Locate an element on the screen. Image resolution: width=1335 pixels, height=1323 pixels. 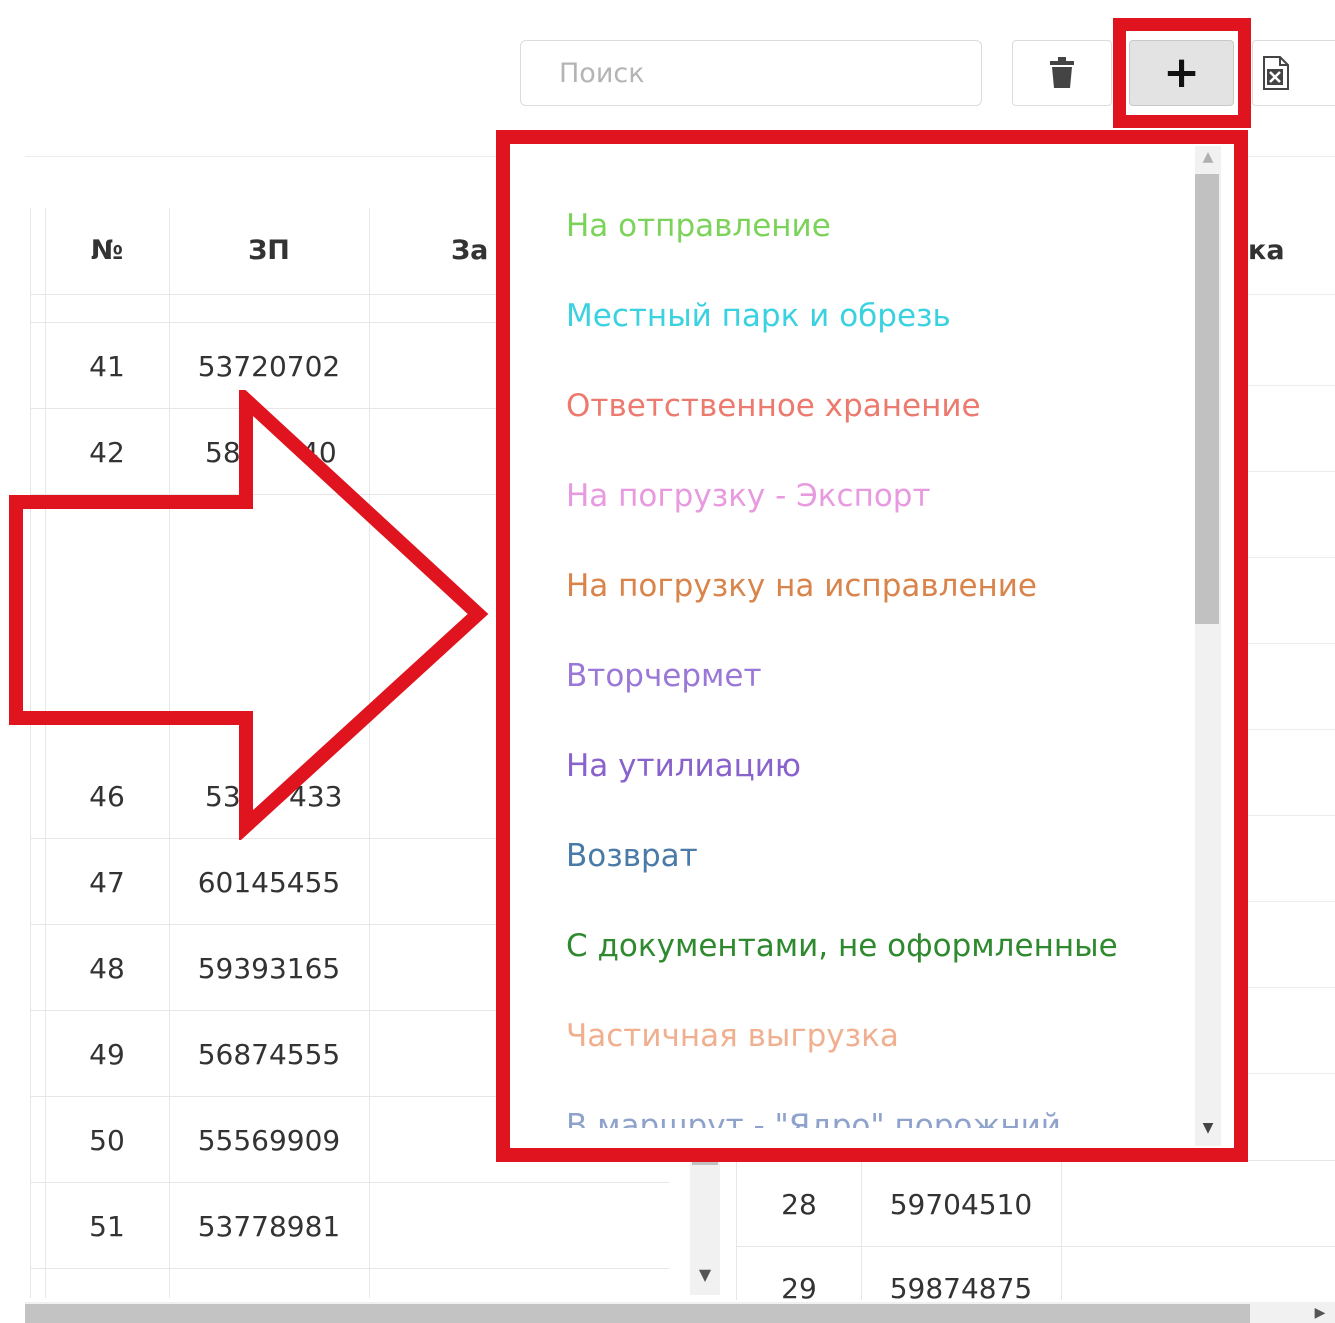
export-excel-button is located at coordinates (1293, 73).